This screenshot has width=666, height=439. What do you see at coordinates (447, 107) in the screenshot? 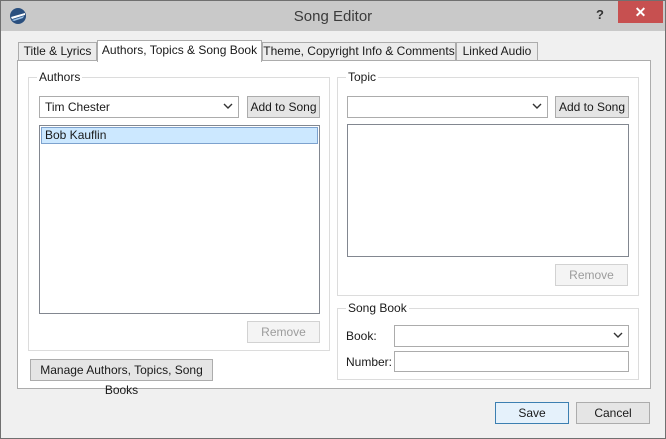
I see `topic-select` at bounding box center [447, 107].